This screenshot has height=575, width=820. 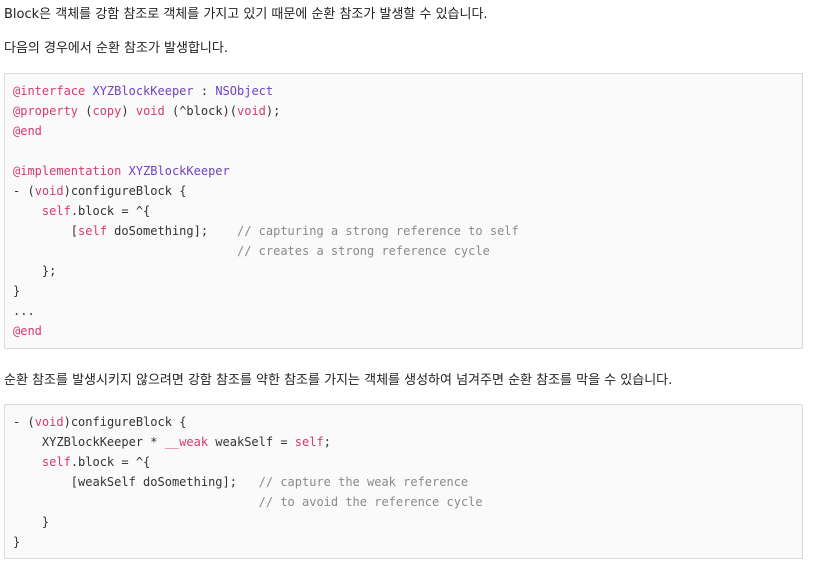 I want to click on code-token: );, so click(x=273, y=111).